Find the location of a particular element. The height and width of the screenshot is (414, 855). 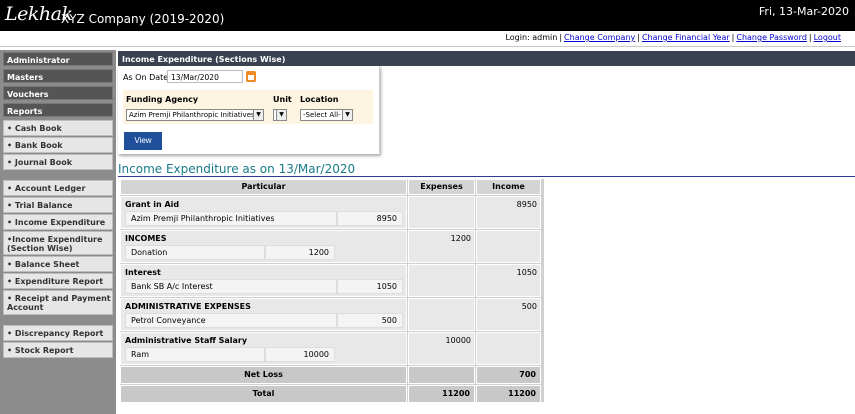

col-header-expenses: Expenses is located at coordinates (441, 187).